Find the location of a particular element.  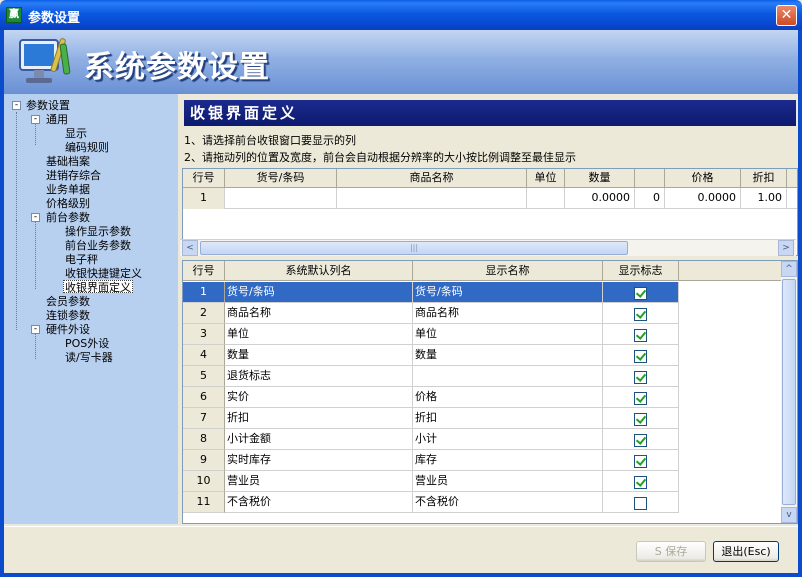

scroll-left-icon: < is located at coordinates (190, 248).